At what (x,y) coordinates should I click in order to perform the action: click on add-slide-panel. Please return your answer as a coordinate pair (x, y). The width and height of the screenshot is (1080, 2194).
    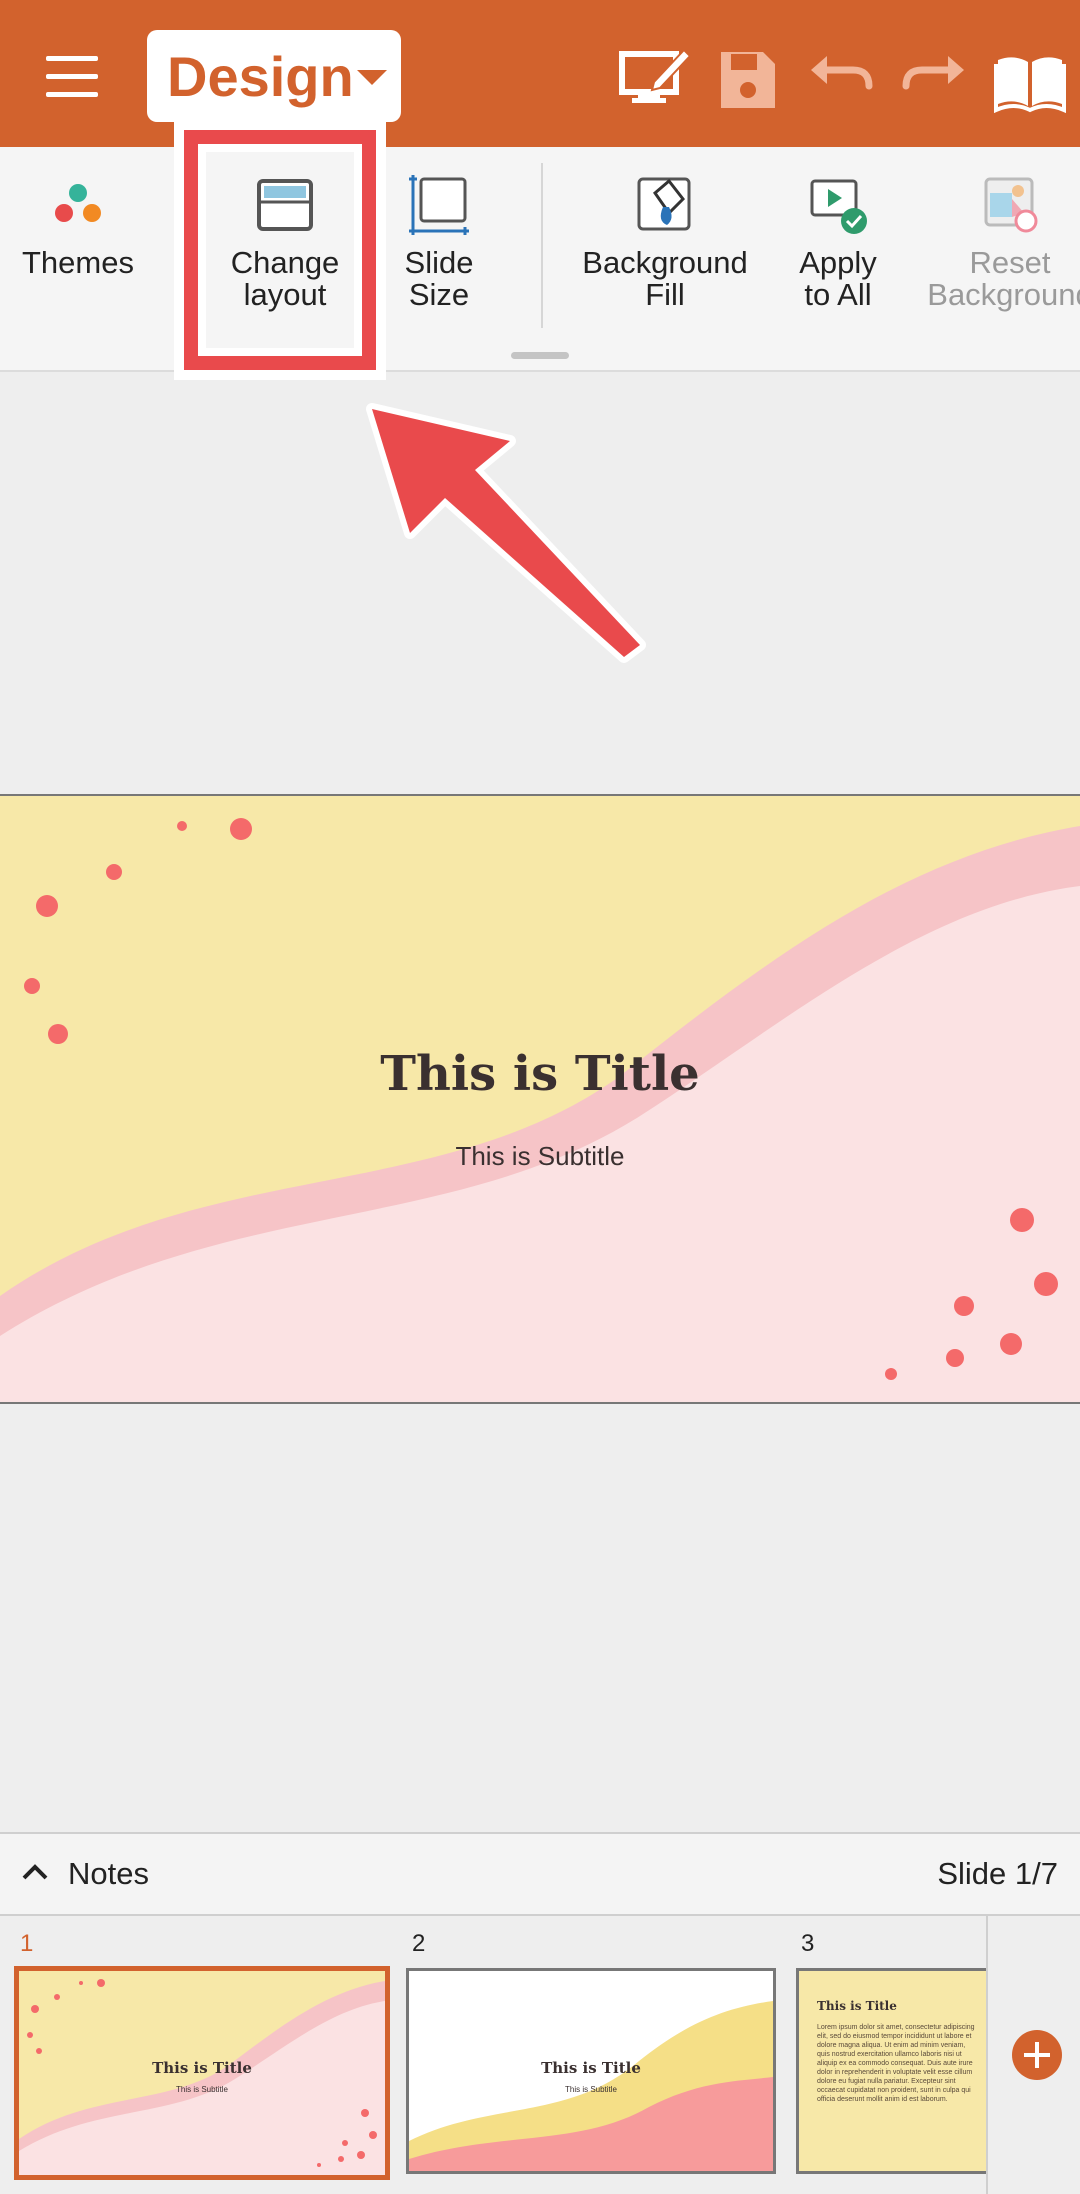
    Looking at the image, I should click on (1033, 2055).